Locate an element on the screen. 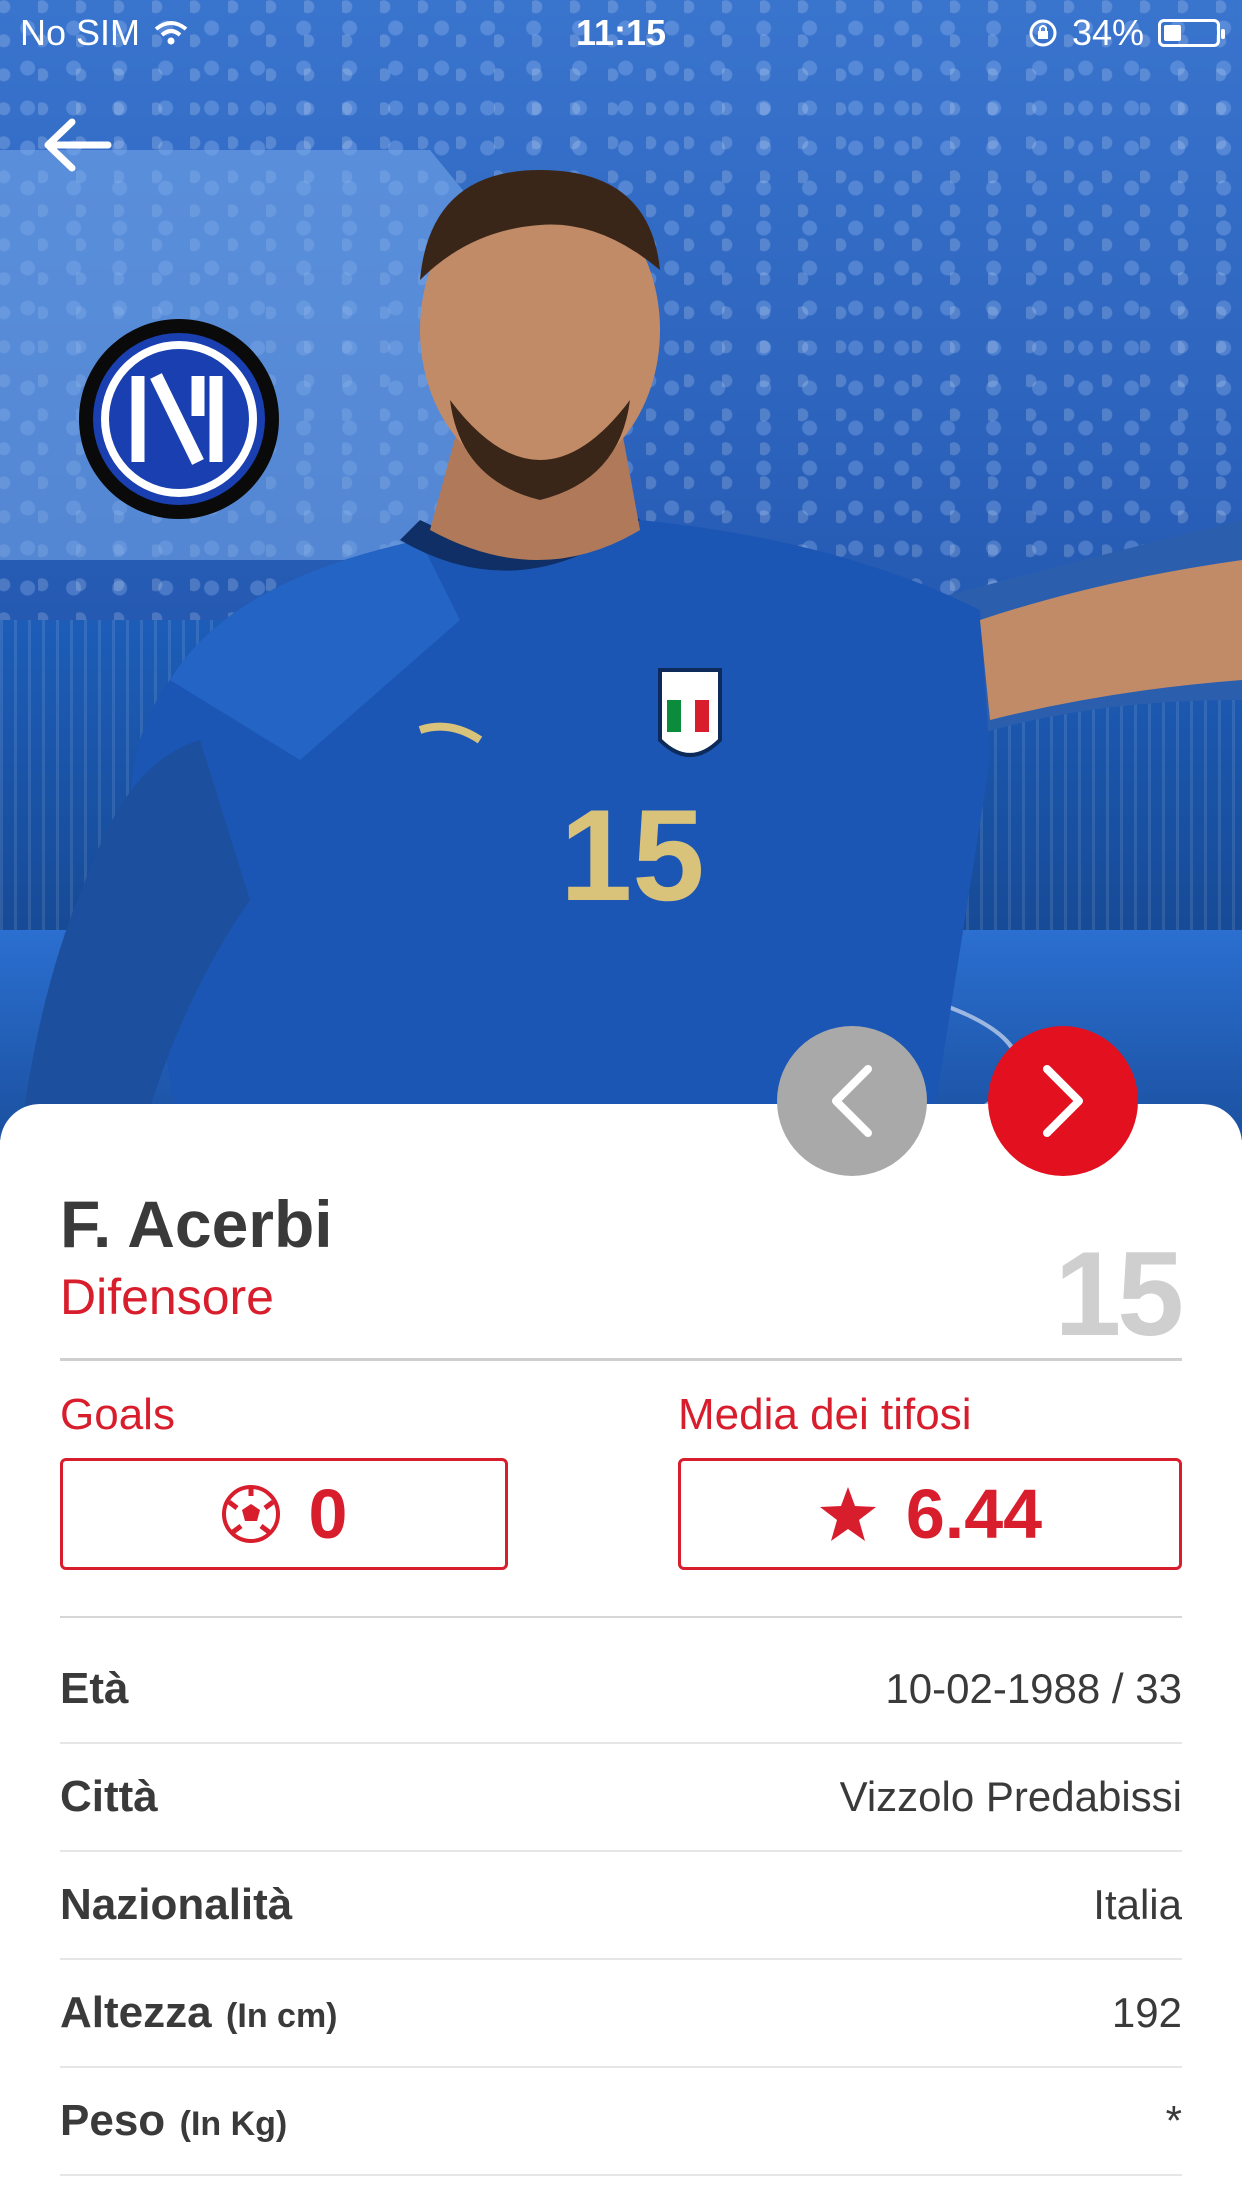 The image size is (1242, 2208). detail-row-peso: Peso (In Kg) * is located at coordinates (621, 2122).